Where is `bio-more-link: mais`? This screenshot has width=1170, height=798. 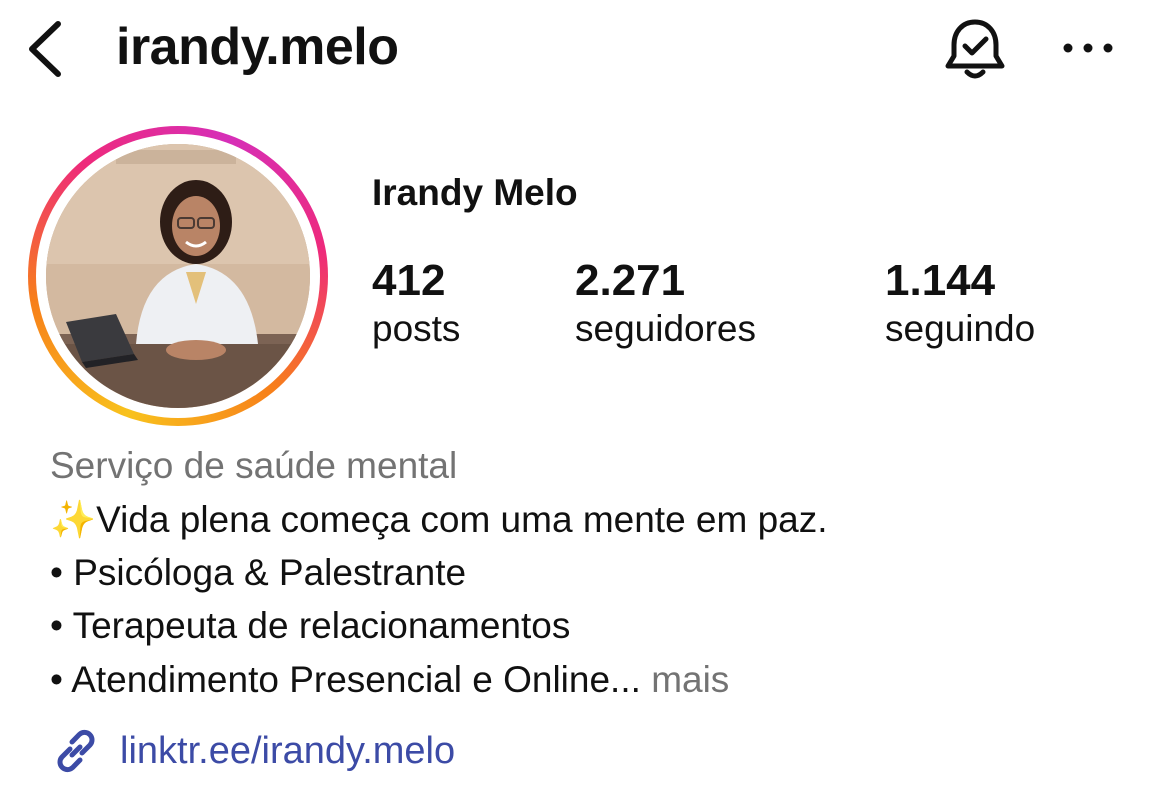
bio-more-link: mais is located at coordinates (690, 679).